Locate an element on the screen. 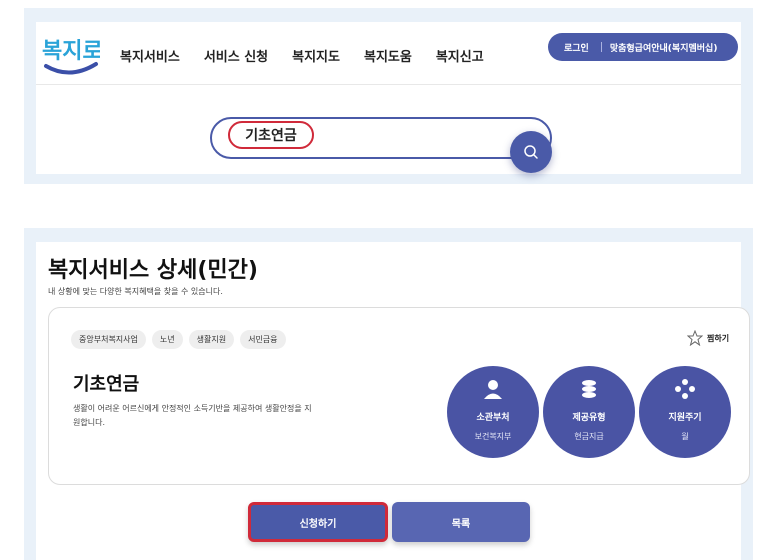 The image size is (773, 560). main-nav: 복지서비스 서비스 신청 복지지도 복지도움 복지신고 is located at coordinates (302, 55).